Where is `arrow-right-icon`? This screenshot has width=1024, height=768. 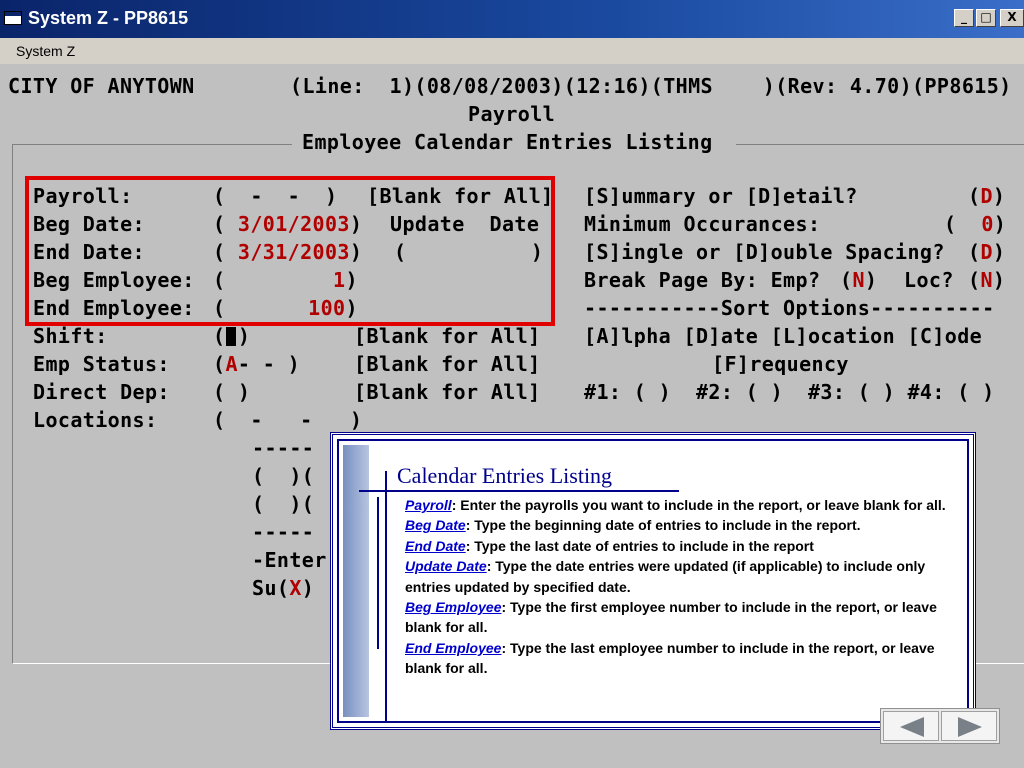 arrow-right-icon is located at coordinates (970, 727).